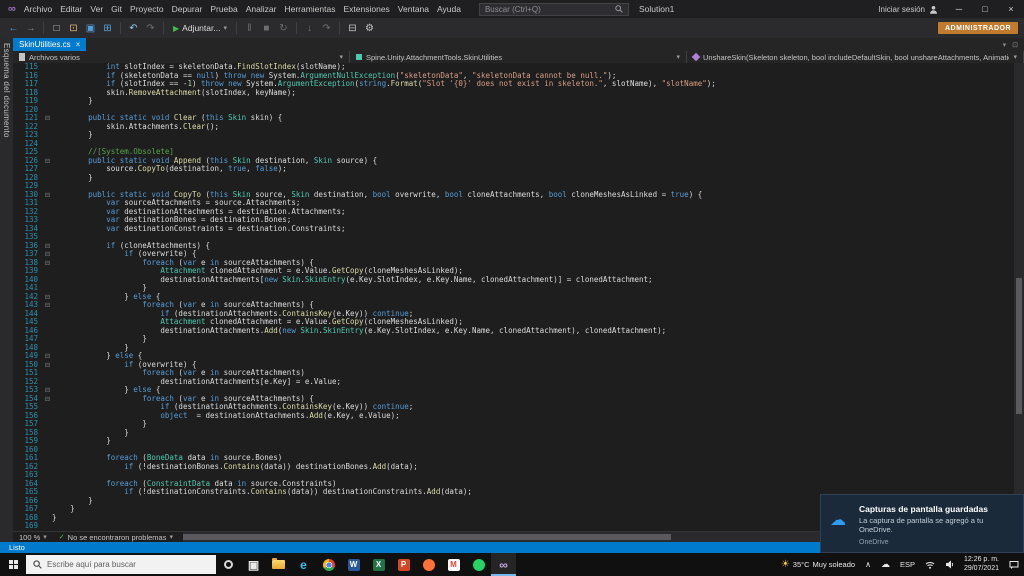 The height and width of the screenshot is (576, 1024). I want to click on active-files-dropdown-icon: ▾, so click(1005, 45).